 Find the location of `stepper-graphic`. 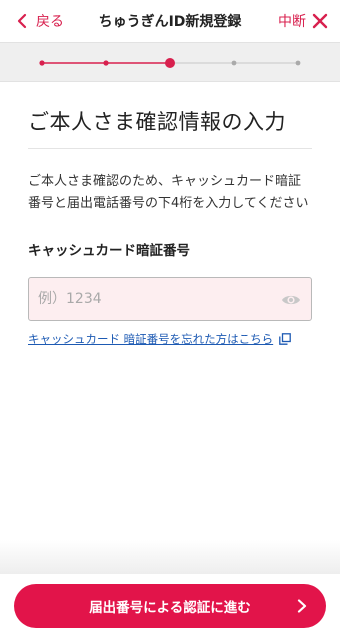

stepper-graphic is located at coordinates (170, 63).